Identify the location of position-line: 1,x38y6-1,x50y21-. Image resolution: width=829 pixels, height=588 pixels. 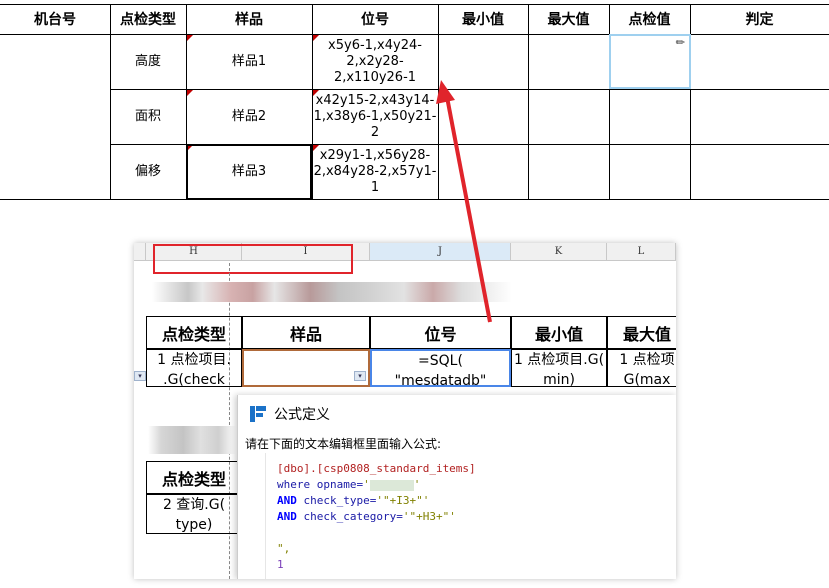
(375, 116).